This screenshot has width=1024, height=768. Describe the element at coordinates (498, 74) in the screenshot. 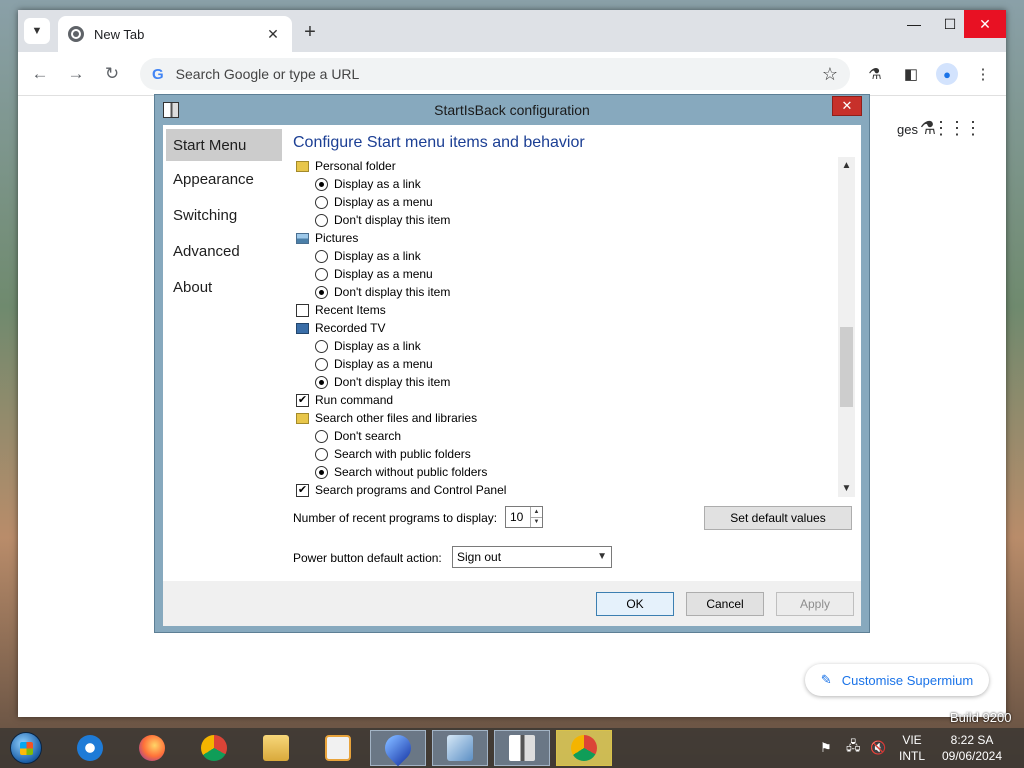

I see `address-bar-input` at that location.